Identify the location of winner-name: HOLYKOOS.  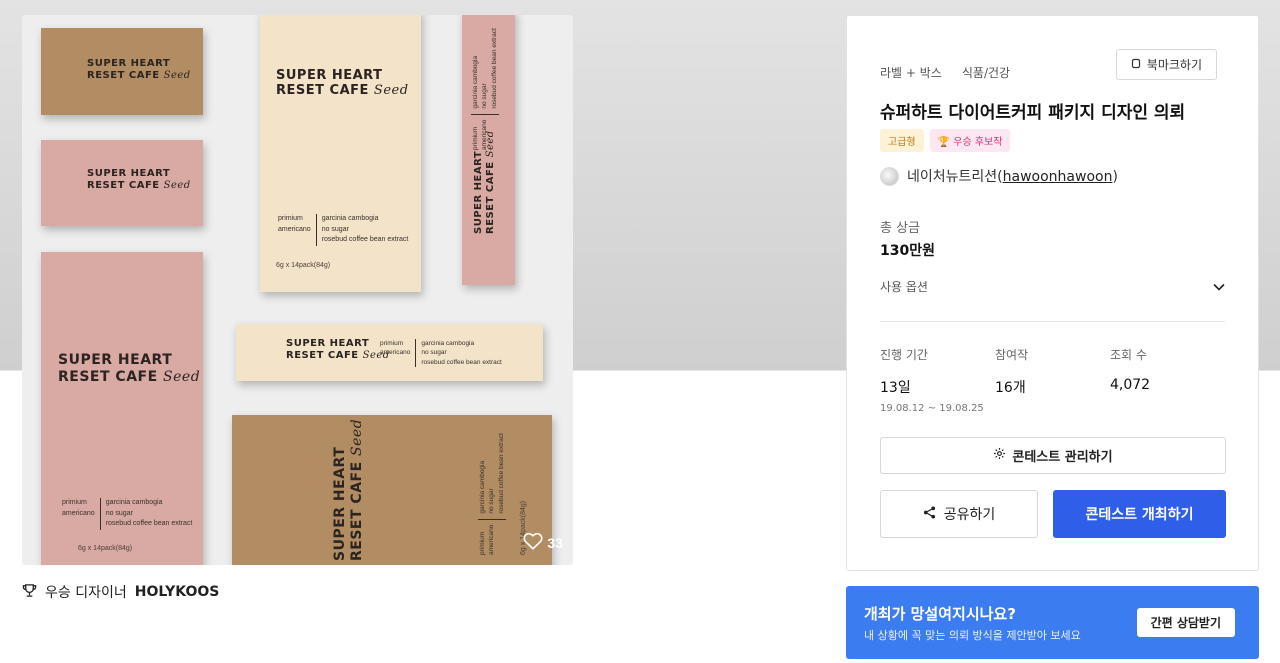
(177, 592).